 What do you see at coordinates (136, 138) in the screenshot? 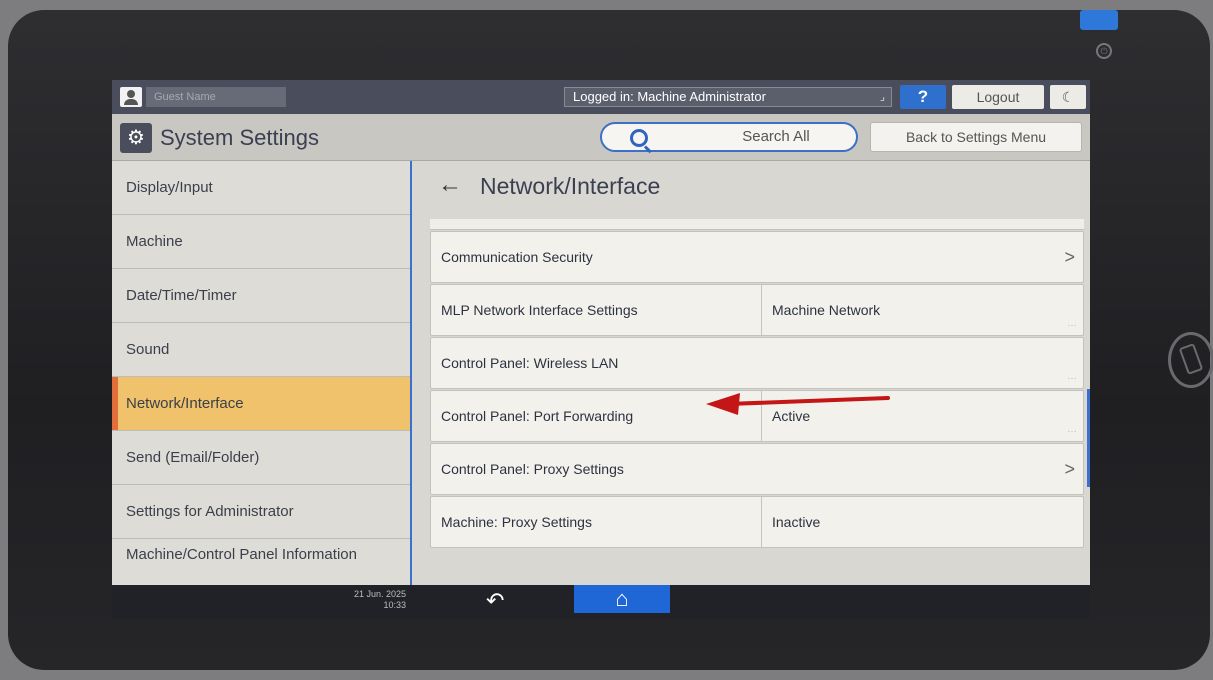
I see `gear-icon: ⚙` at bounding box center [136, 138].